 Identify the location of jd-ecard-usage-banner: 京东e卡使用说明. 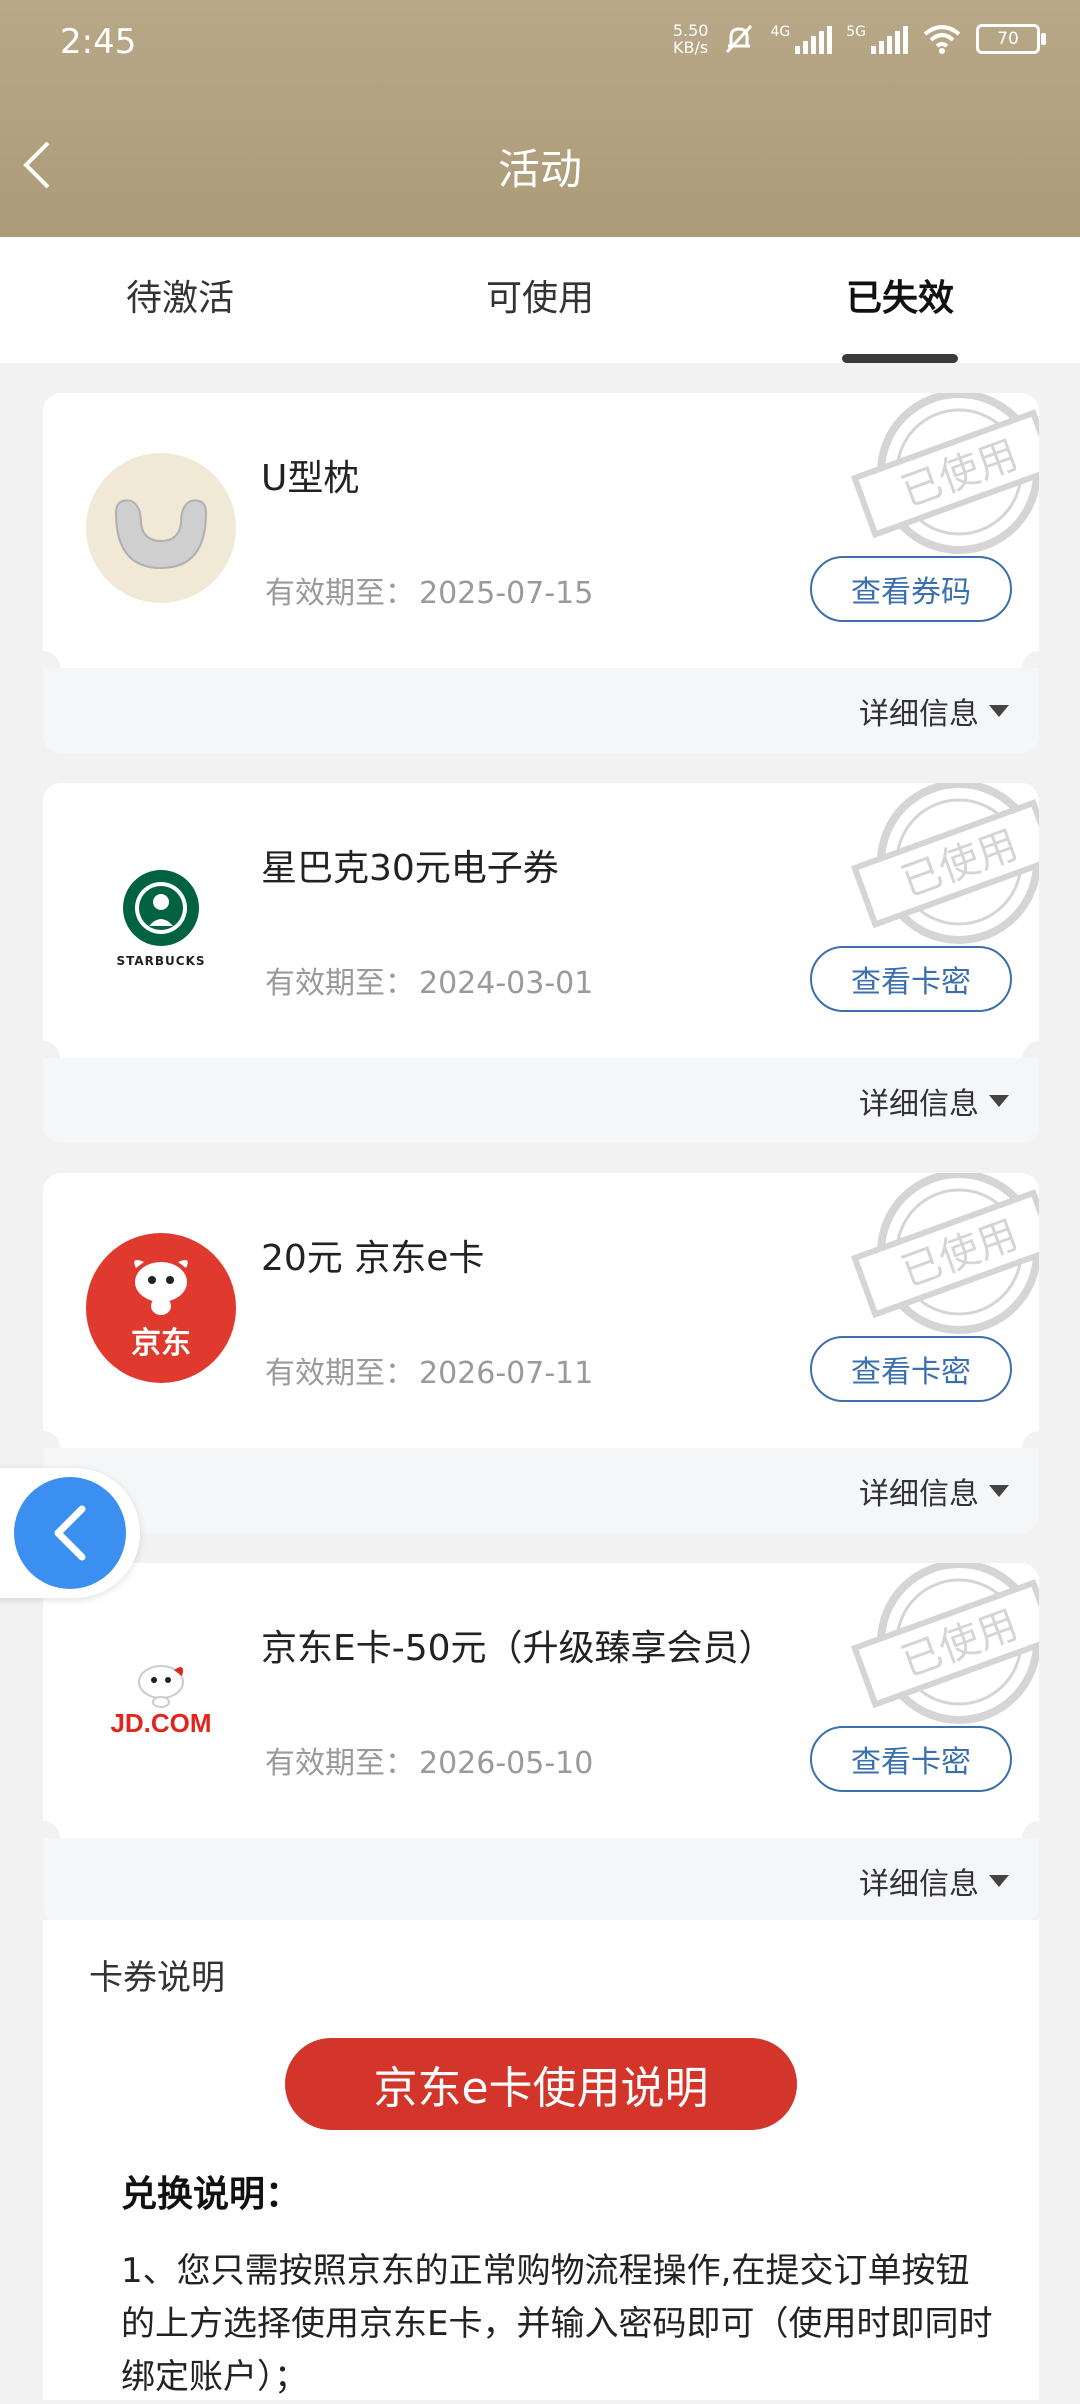
(541, 2084).